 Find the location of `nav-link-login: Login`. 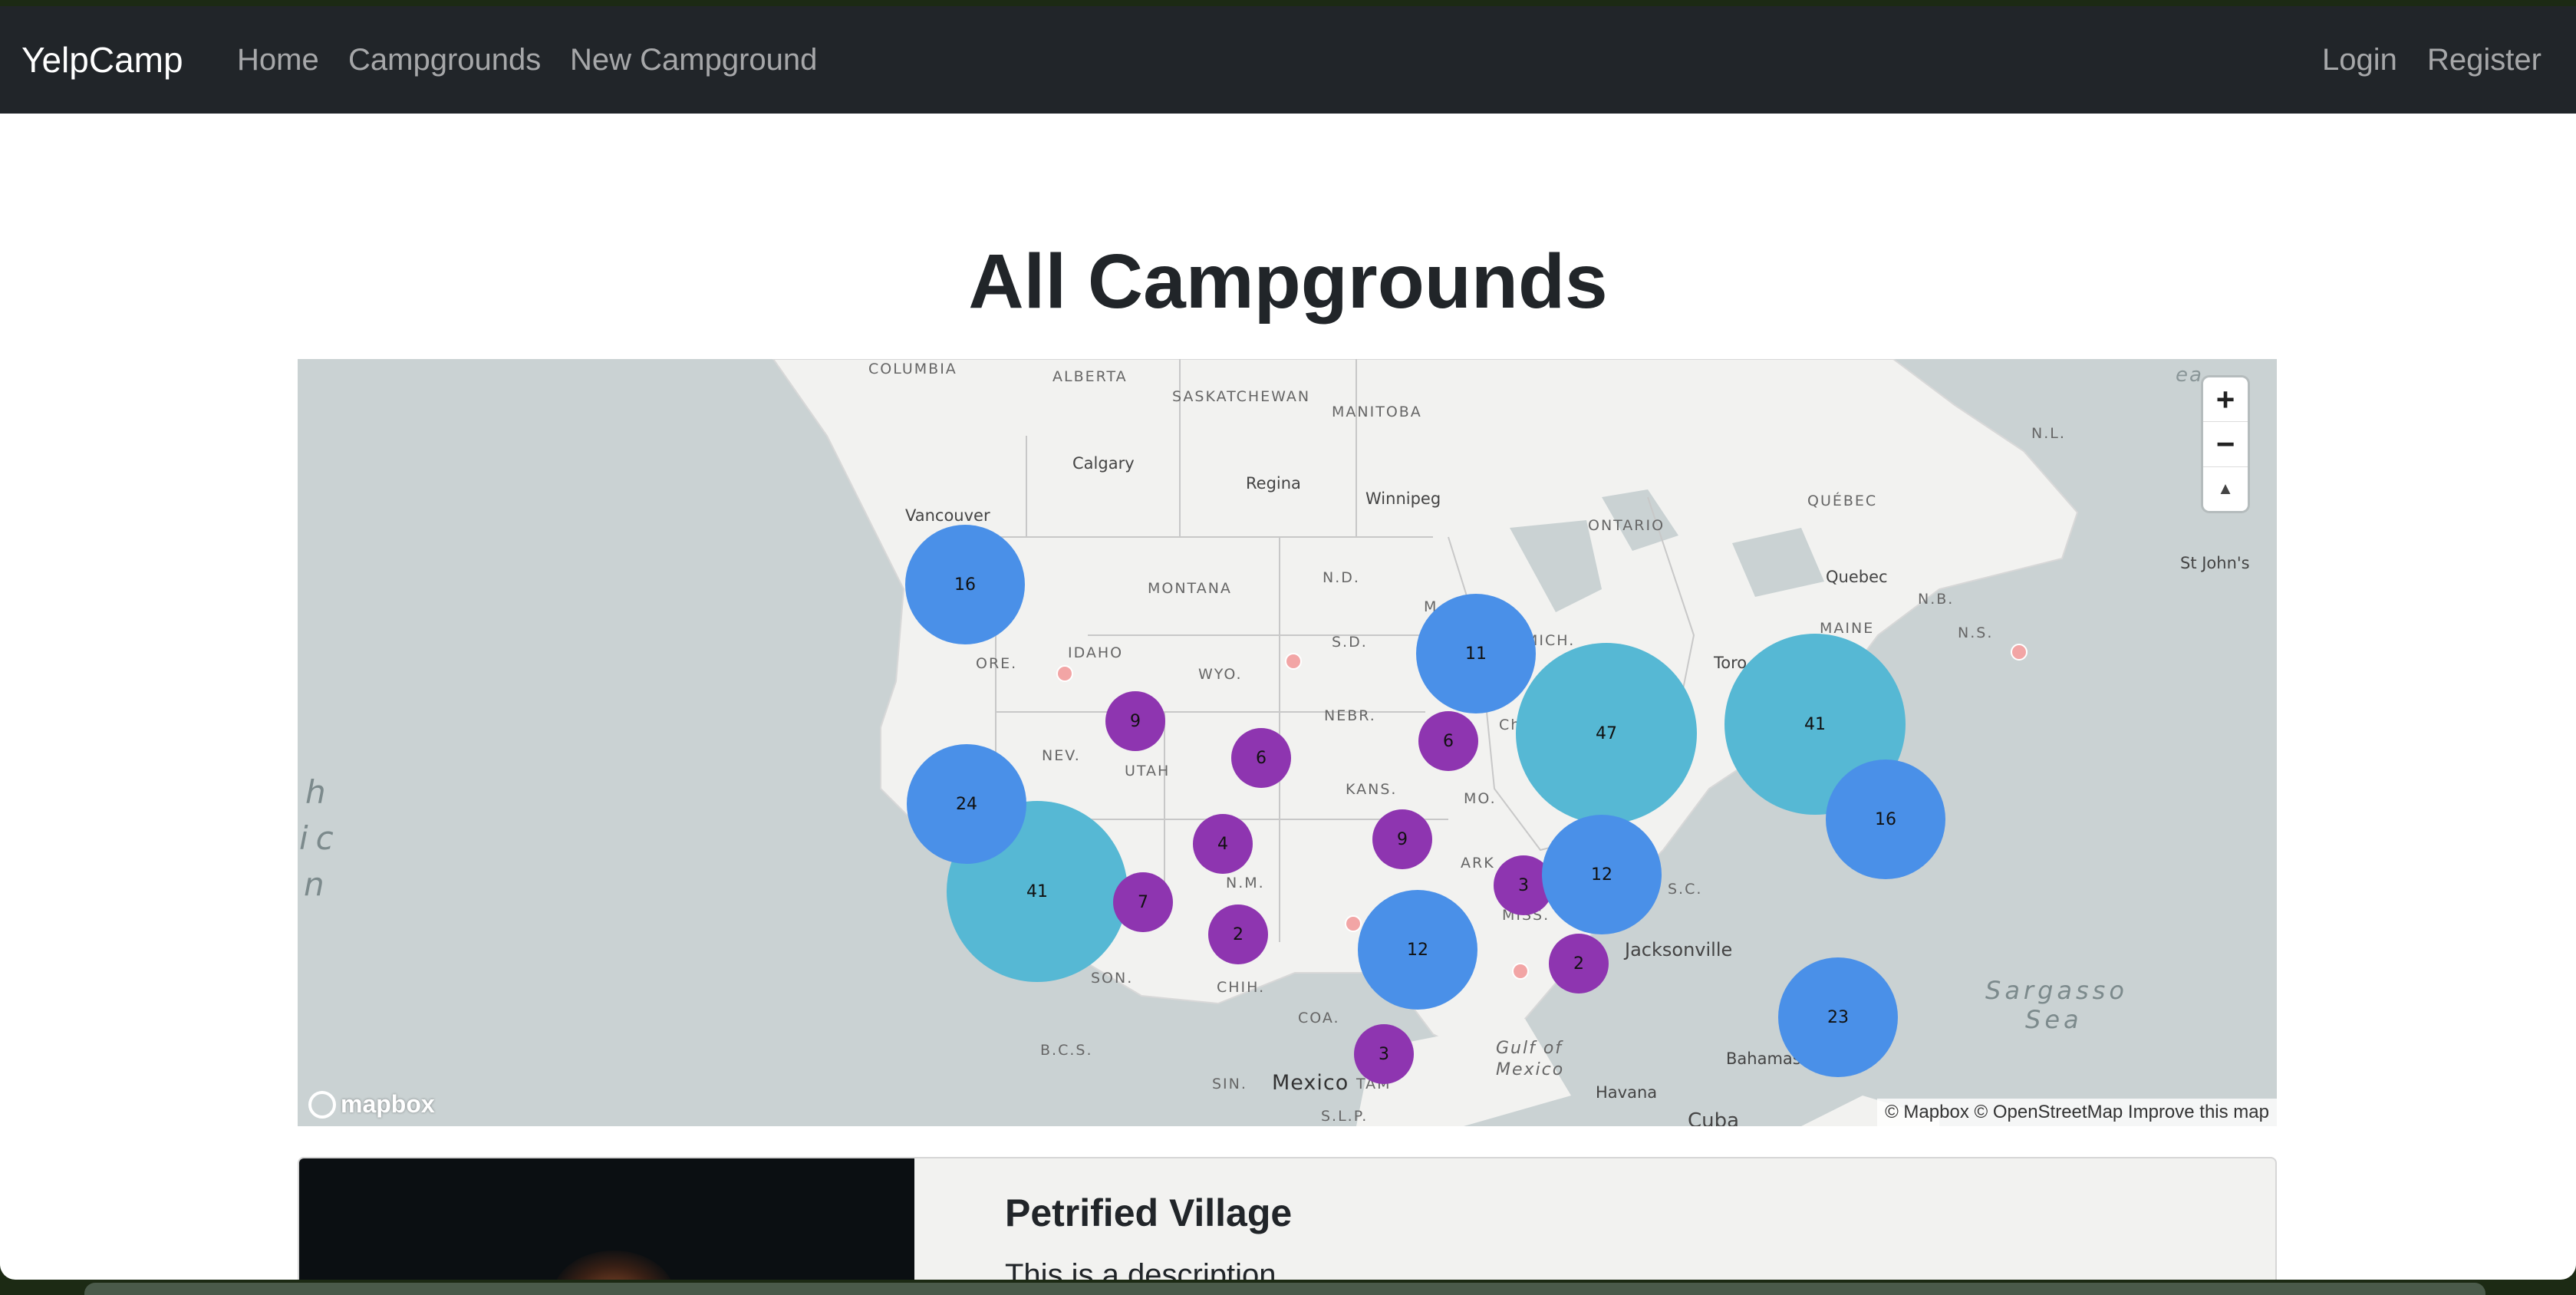

nav-link-login: Login is located at coordinates (2359, 60).